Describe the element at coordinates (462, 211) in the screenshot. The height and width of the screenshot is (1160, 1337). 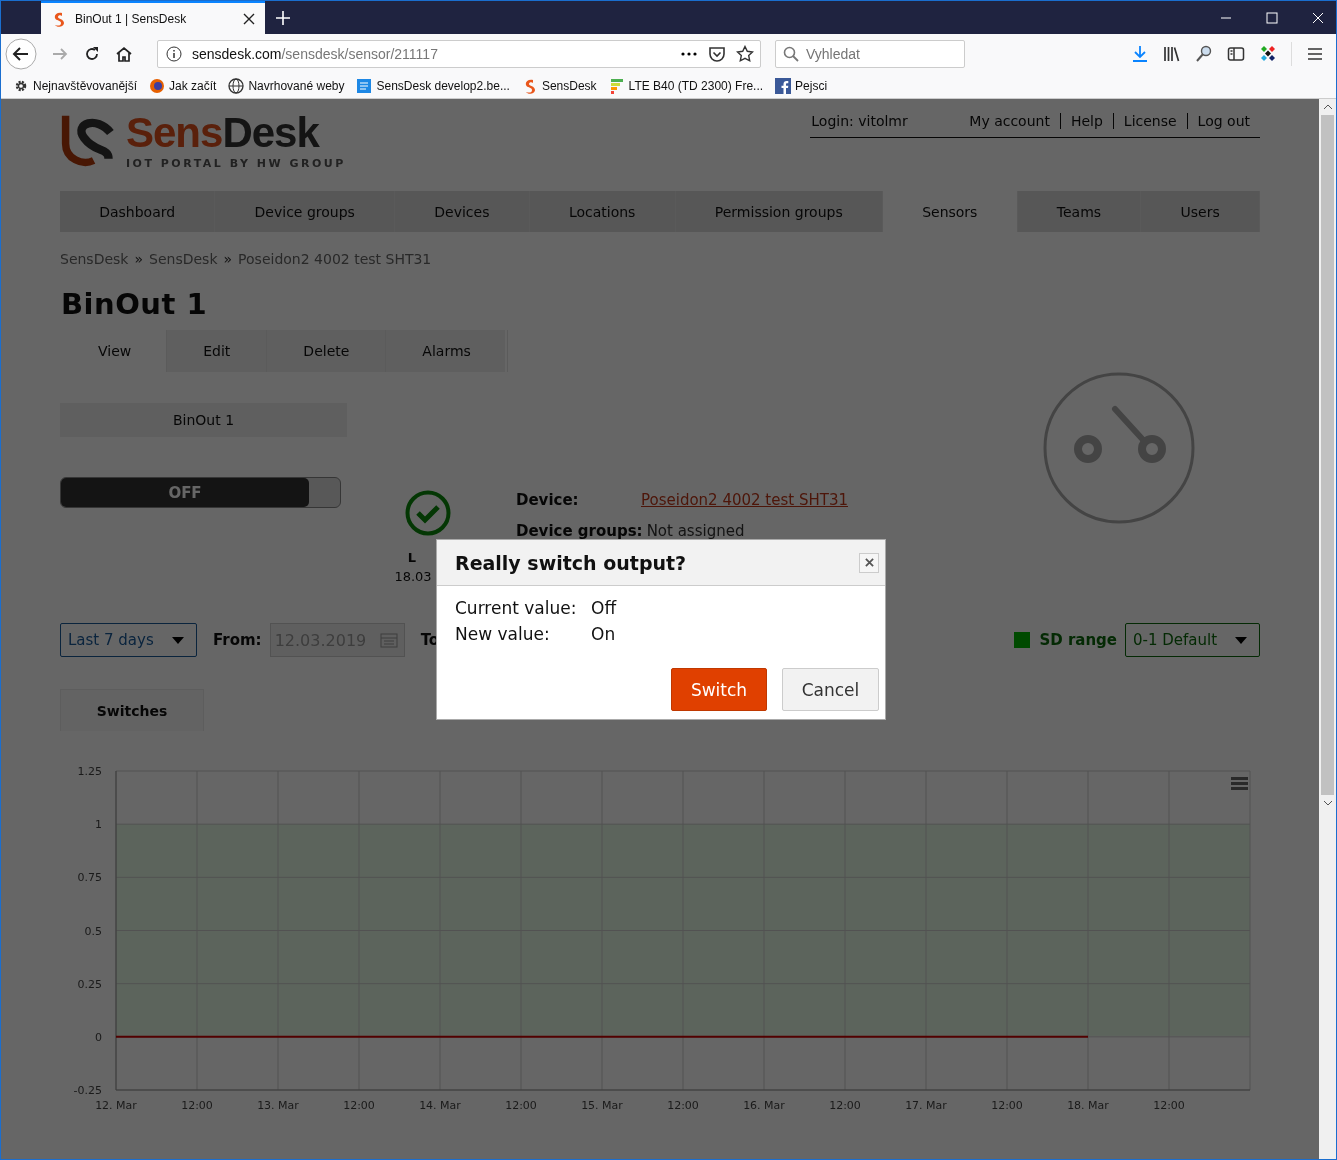
I see `nav-tab: Devices` at that location.